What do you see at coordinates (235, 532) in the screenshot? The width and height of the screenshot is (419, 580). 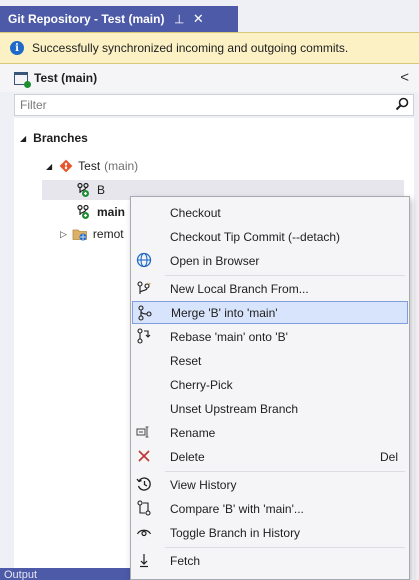 I see `menu-item-label: Toggle Branch in History` at bounding box center [235, 532].